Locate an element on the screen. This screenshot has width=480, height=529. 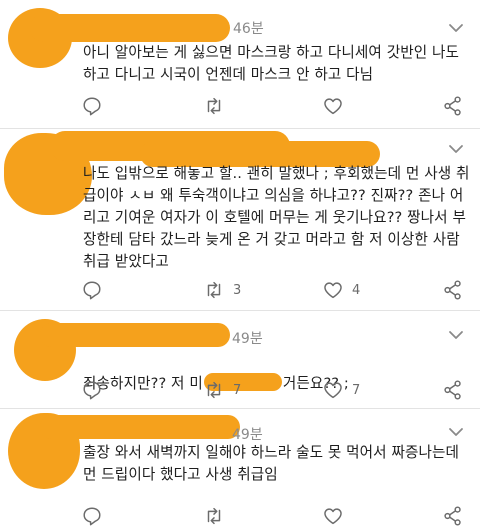
like-button: 7 is located at coordinates (341, 390).